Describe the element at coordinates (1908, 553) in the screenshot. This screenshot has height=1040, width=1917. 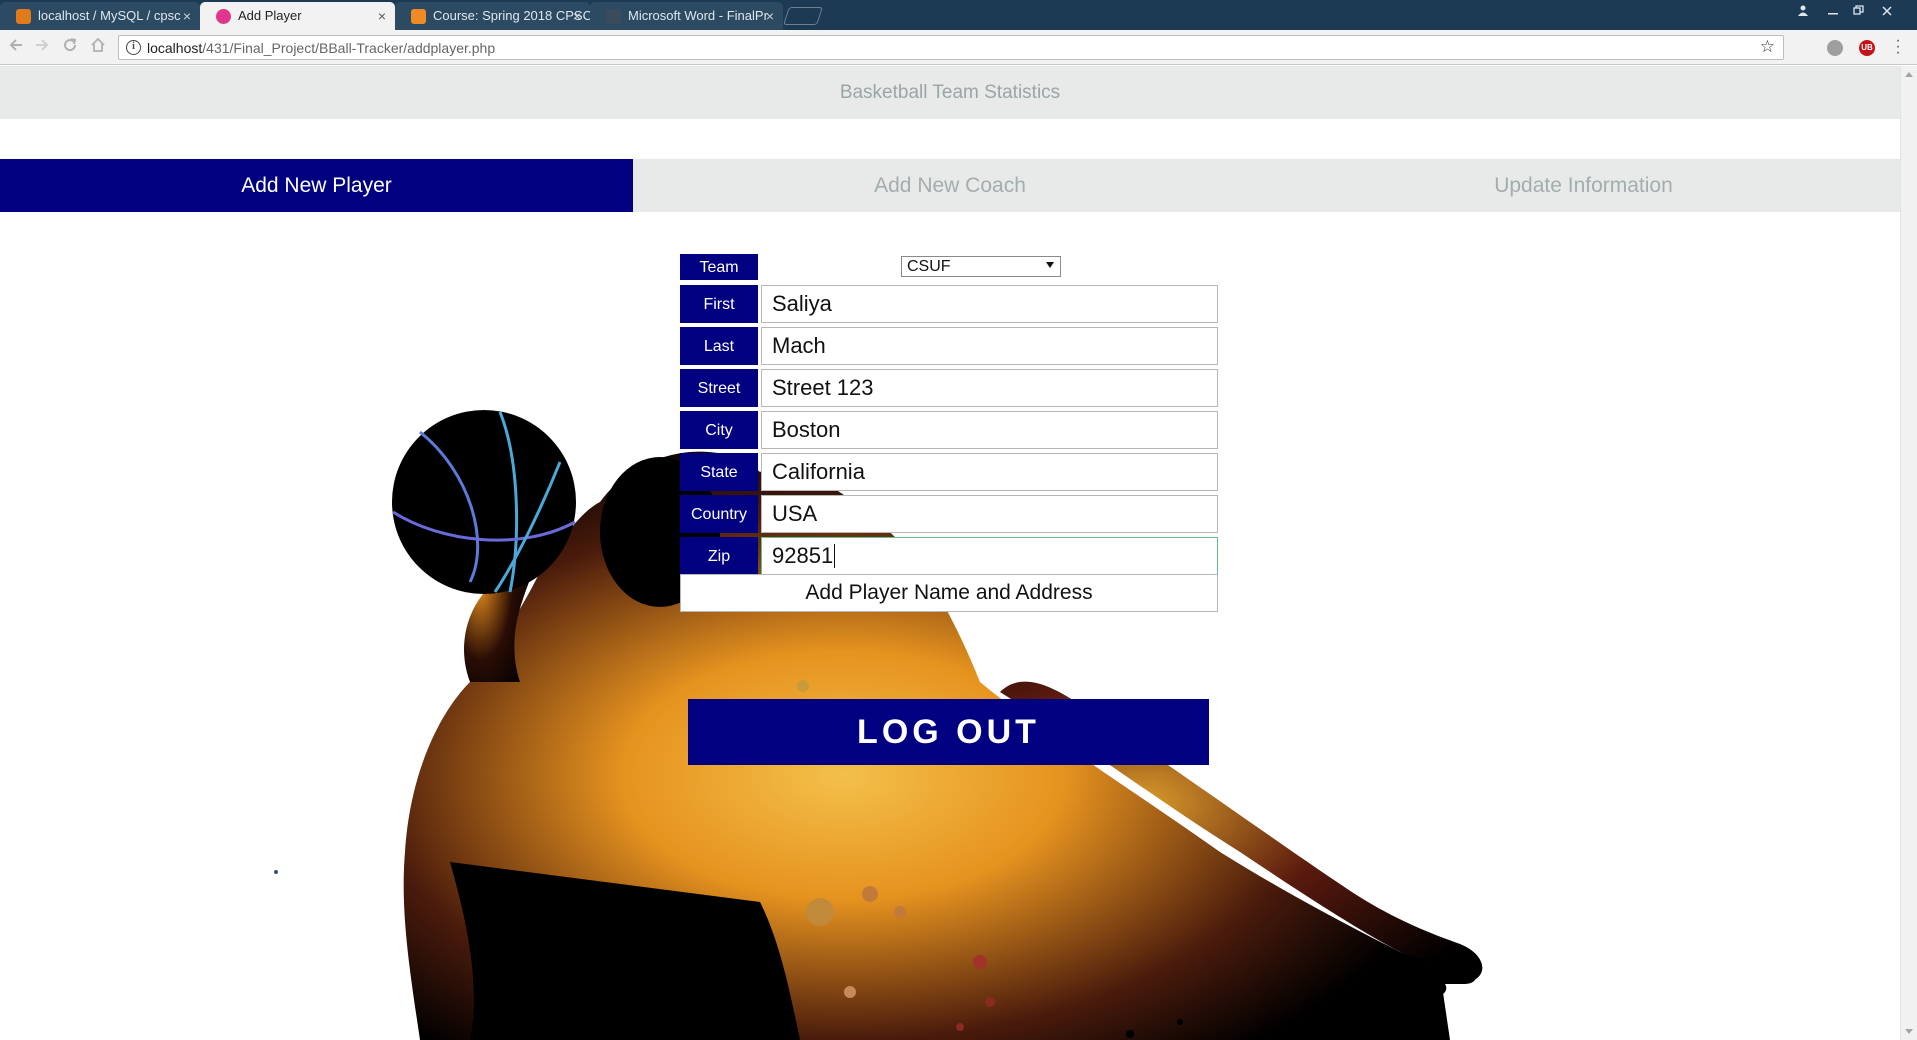
I see `page-scrollbar` at that location.